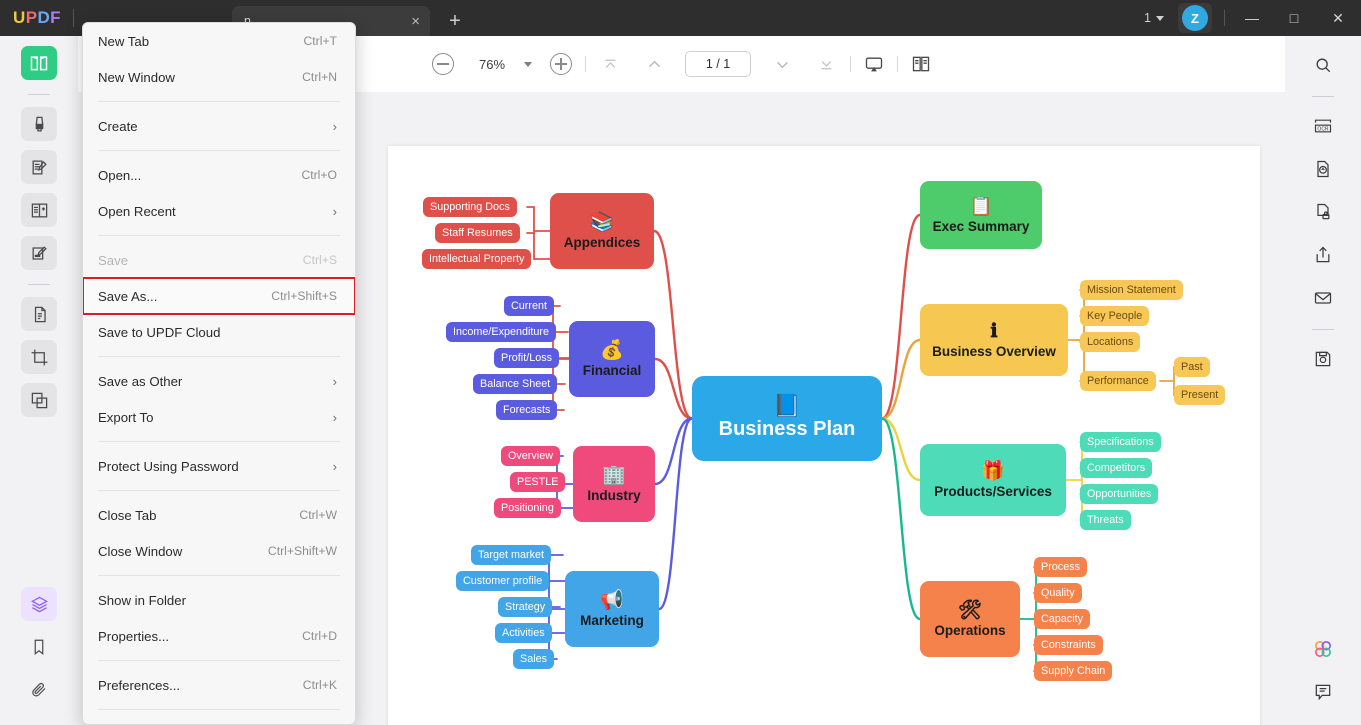 The width and height of the screenshot is (1361, 725). I want to click on mindmap-subnode: Mission Statement, so click(1131, 290).